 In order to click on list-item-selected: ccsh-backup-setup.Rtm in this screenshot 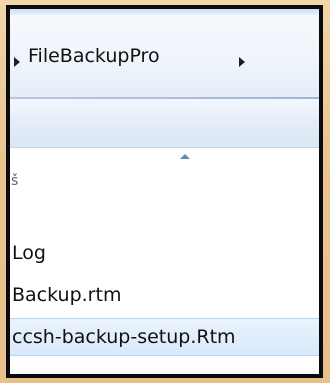, I will do `click(164, 337)`.